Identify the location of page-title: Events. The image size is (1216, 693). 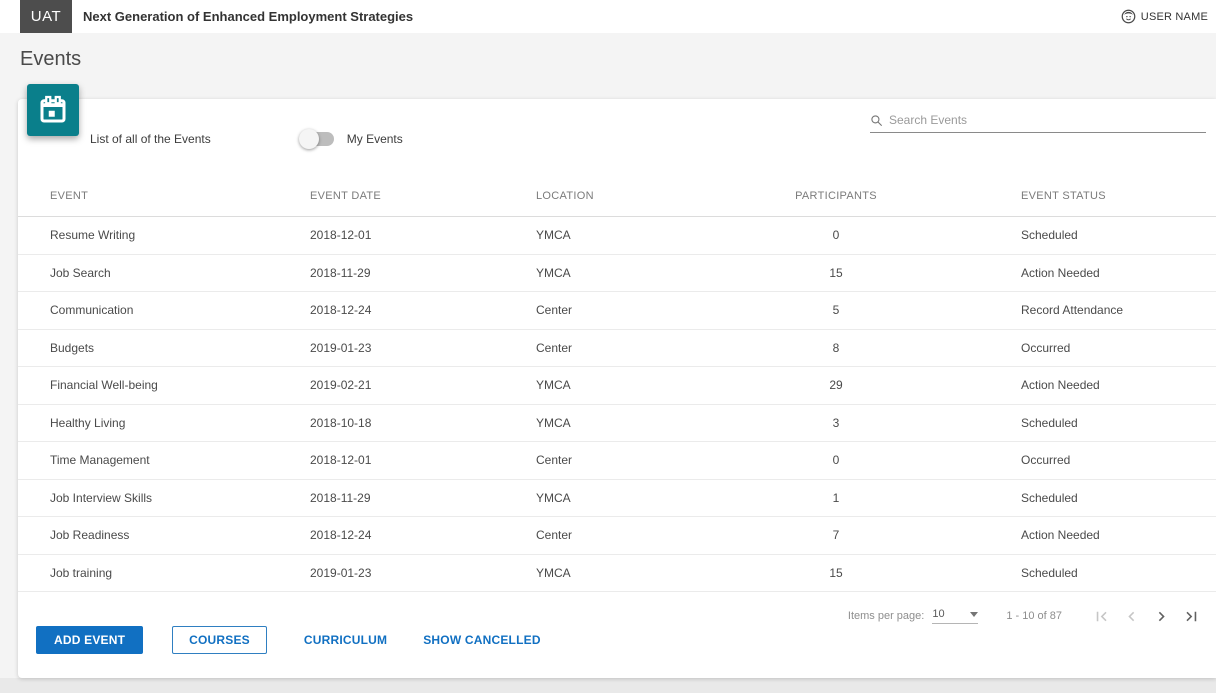
(51, 59).